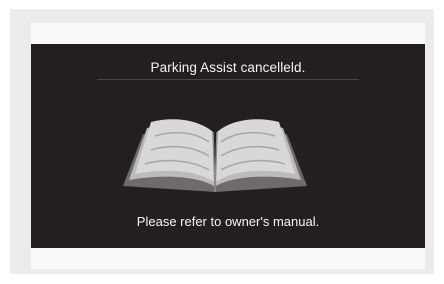  Describe the element at coordinates (228, 67) in the screenshot. I see `warning-title: Parking Assist cancelleld.` at that location.